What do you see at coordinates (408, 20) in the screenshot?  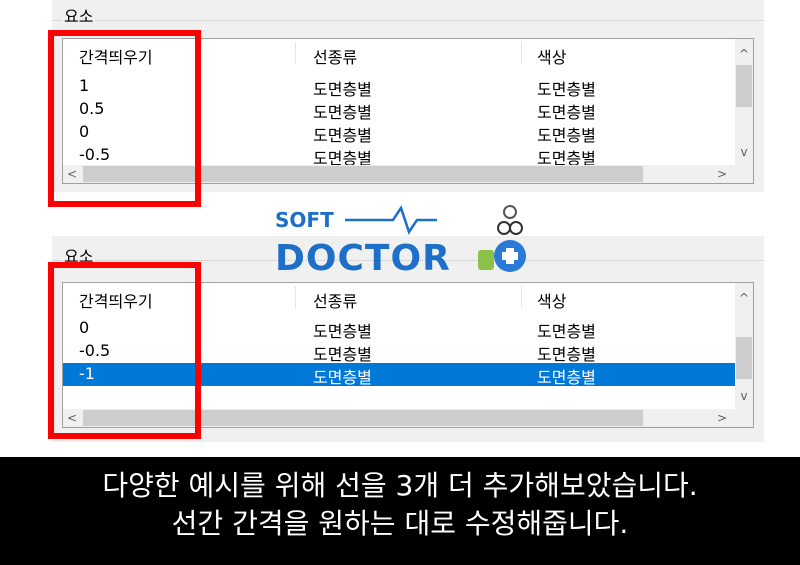 I see `group-box-border` at bounding box center [408, 20].